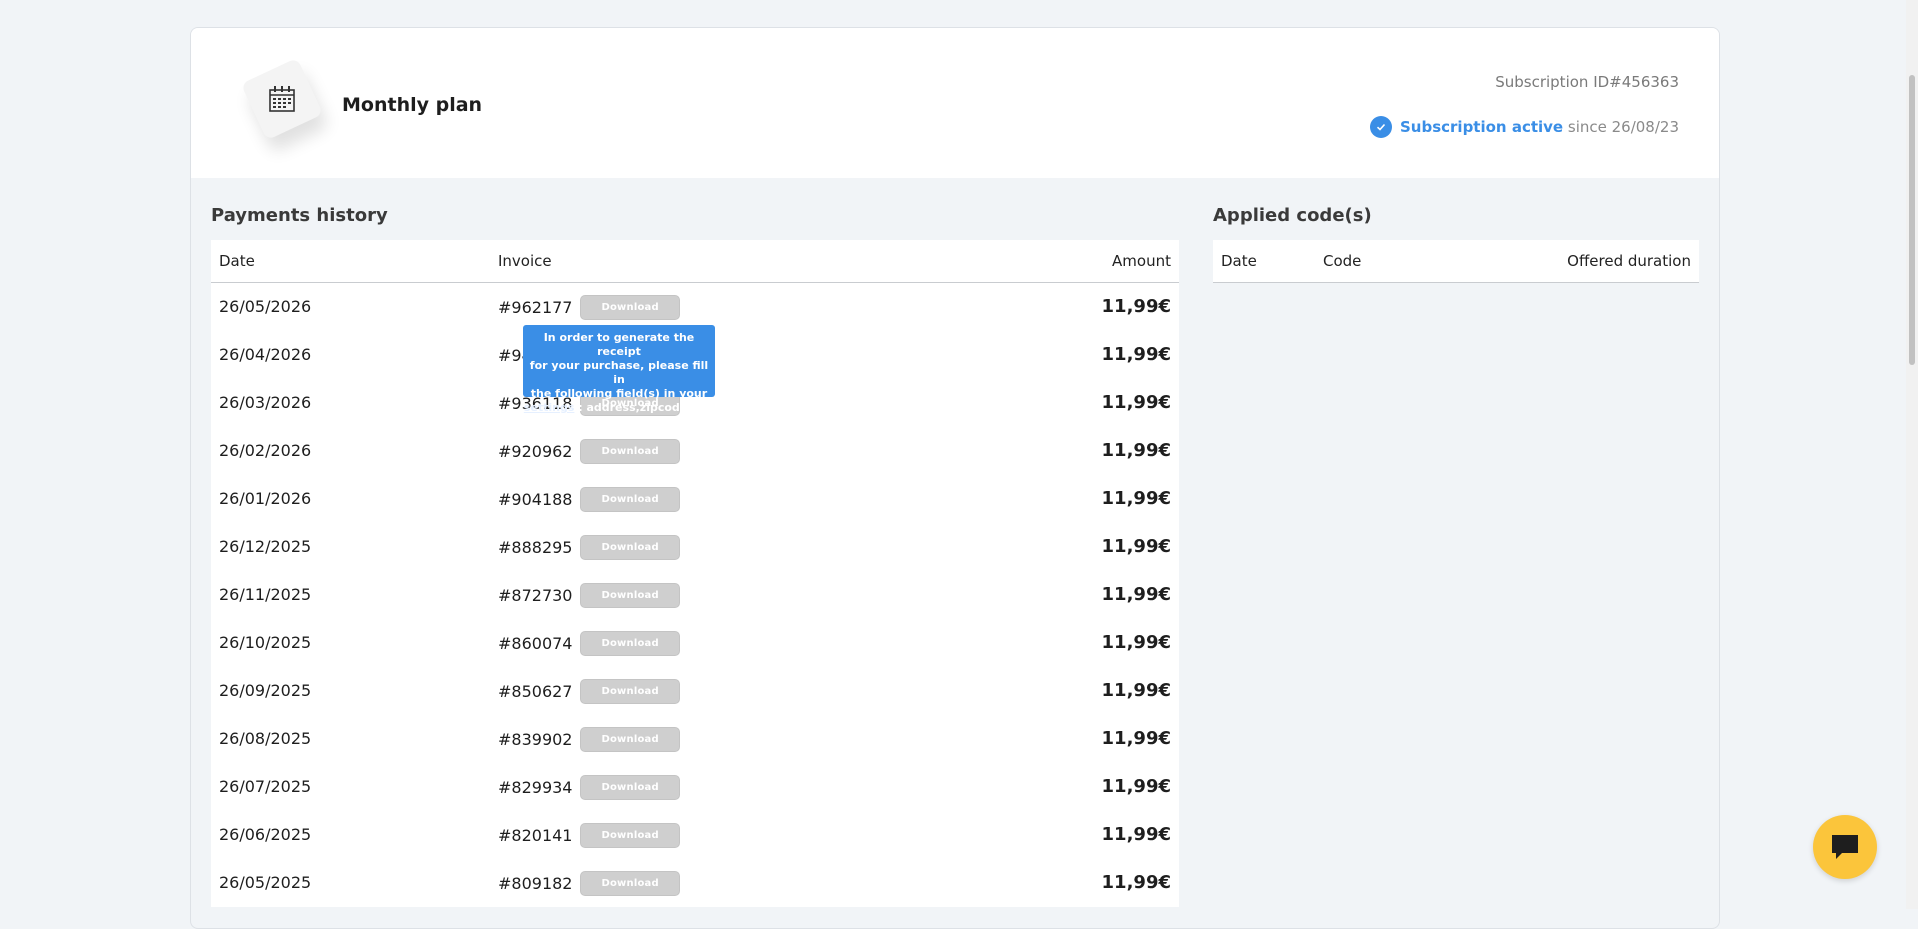 Image resolution: width=1918 pixels, height=929 pixels. Describe the element at coordinates (695, 261) in the screenshot. I see `payments-table-header: Date Invoice Amount` at that location.